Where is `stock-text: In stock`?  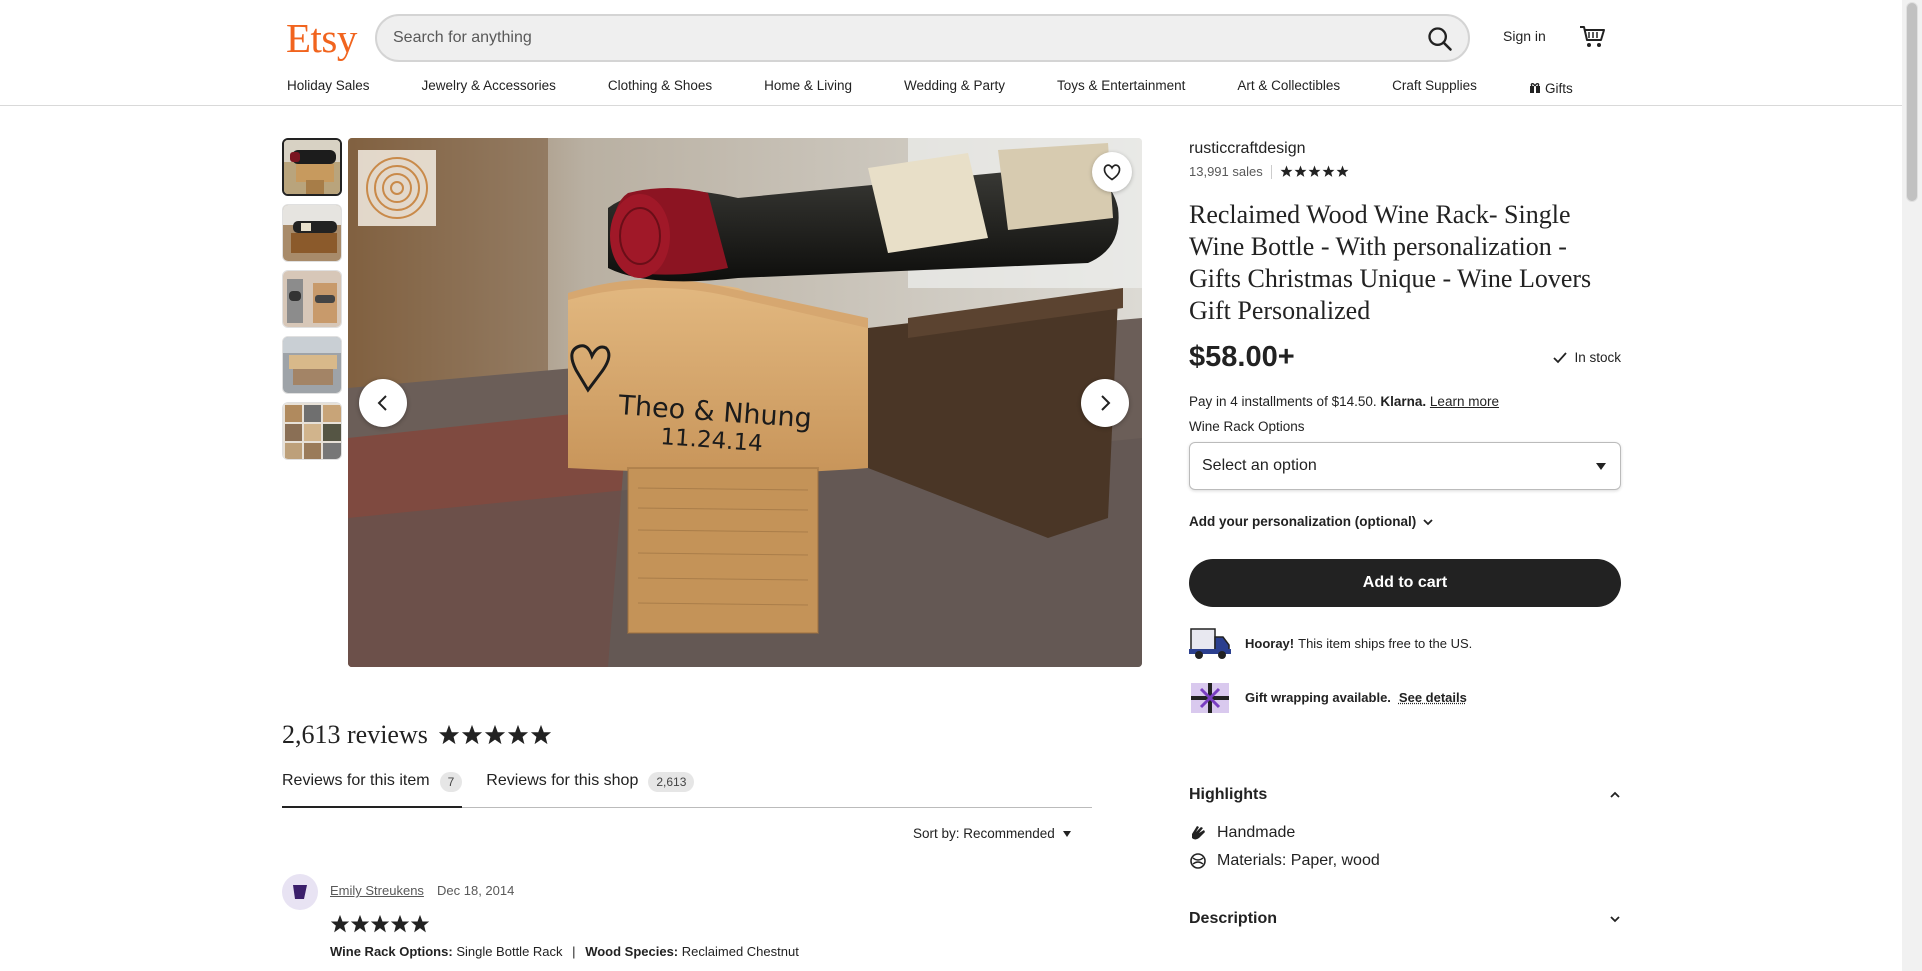 stock-text: In stock is located at coordinates (1597, 357).